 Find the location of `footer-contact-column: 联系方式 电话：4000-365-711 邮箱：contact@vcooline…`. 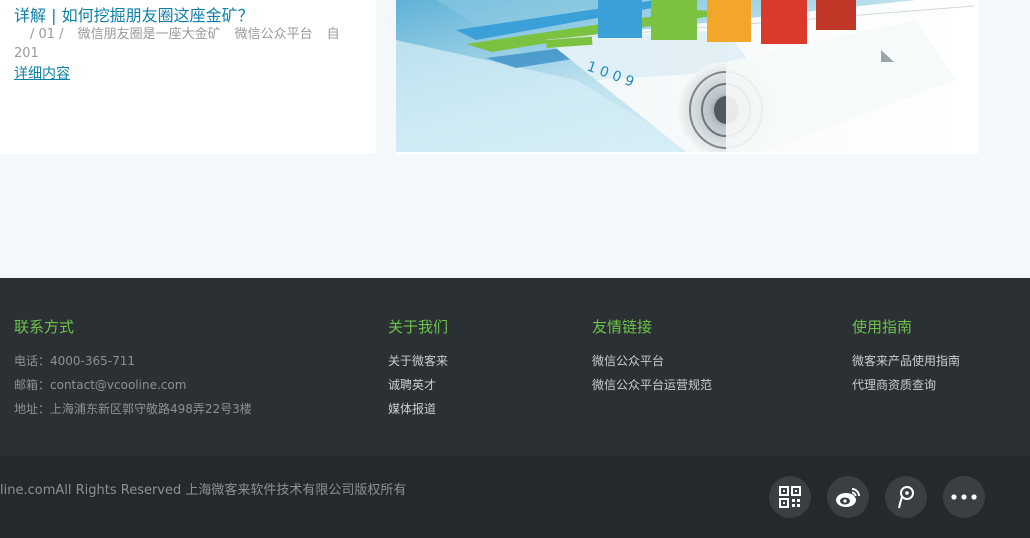

footer-contact-column: 联系方式 电话：4000-365-711 邮箱：contact@vcooline… is located at coordinates (133, 368).